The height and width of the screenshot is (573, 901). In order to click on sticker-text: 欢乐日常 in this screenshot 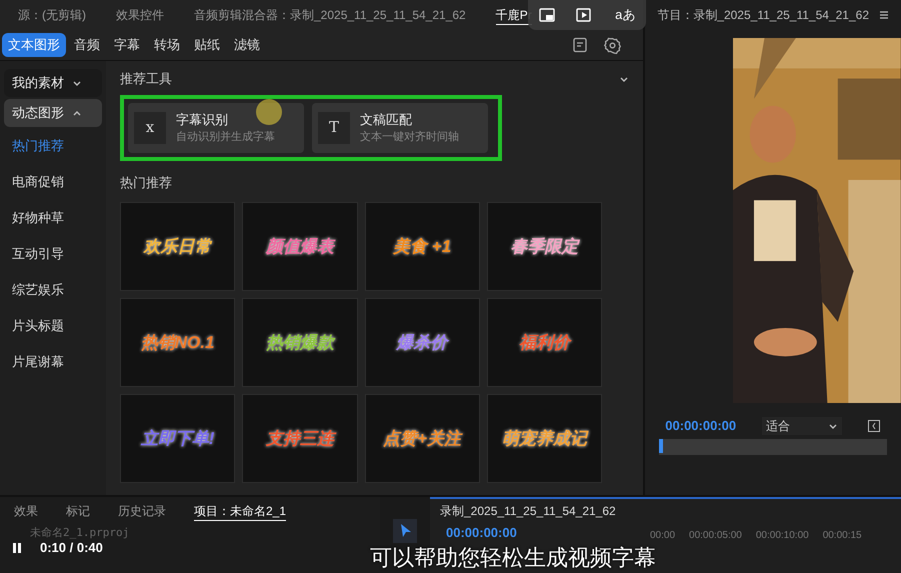, I will do `click(178, 247)`.